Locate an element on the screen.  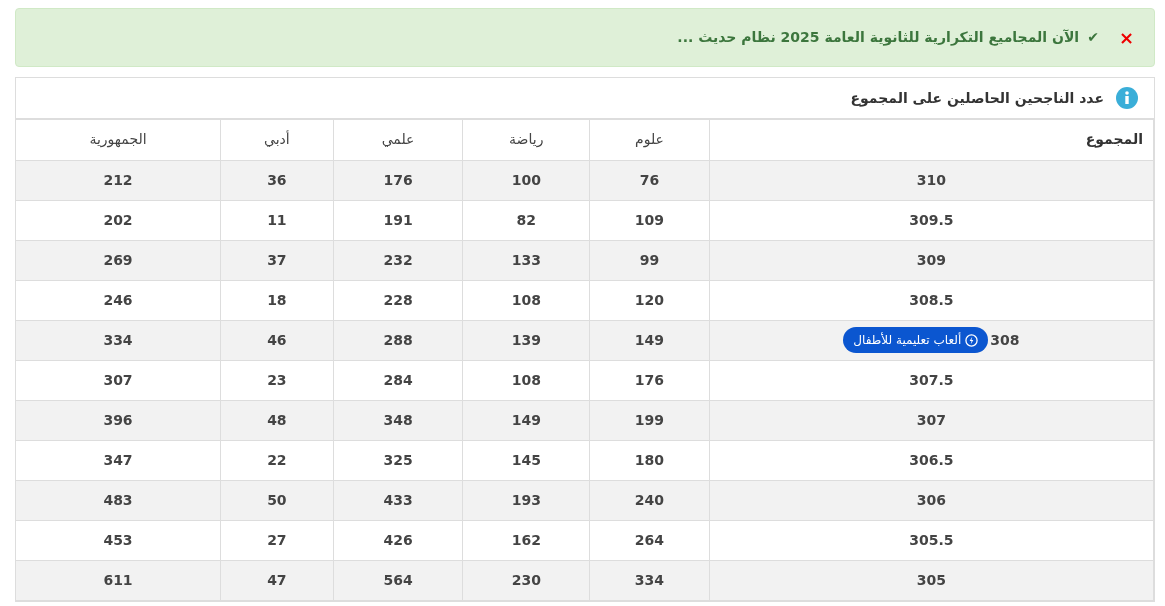
table-cell: 191 is located at coordinates (398, 219).